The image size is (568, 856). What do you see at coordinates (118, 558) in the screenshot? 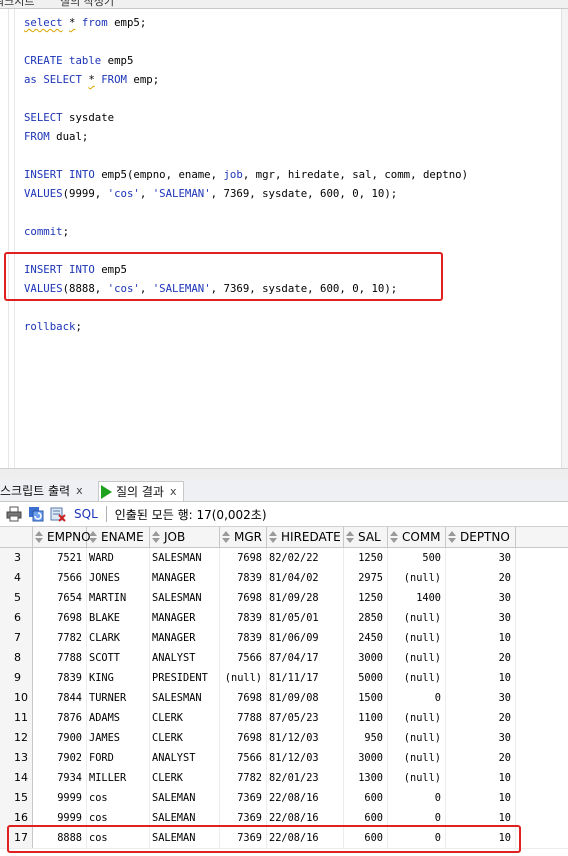
I see `cell-ename: WARD` at bounding box center [118, 558].